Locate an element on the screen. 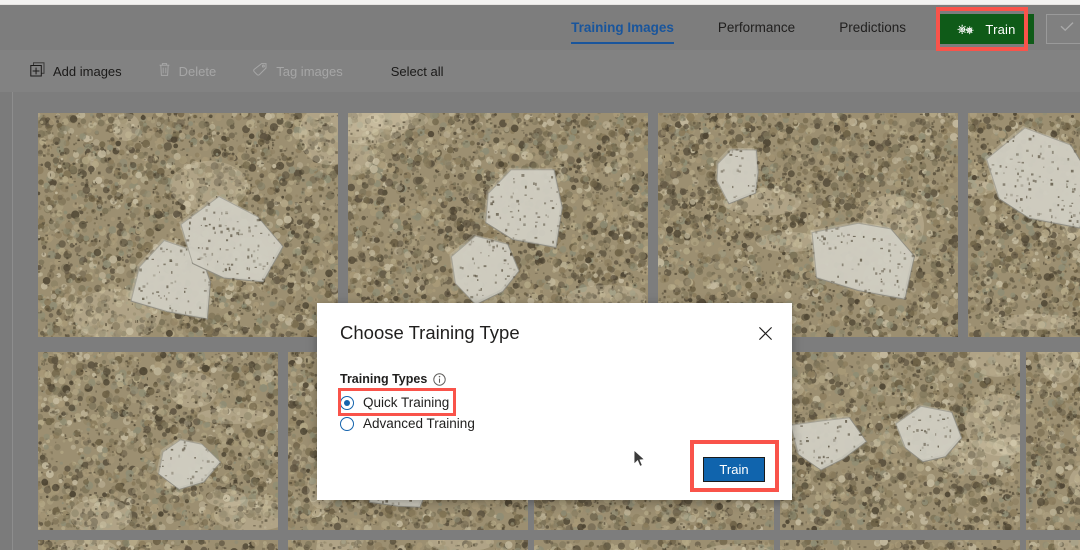 The width and height of the screenshot is (1080, 550). tab-predictions-label: Predictions is located at coordinates (872, 27).